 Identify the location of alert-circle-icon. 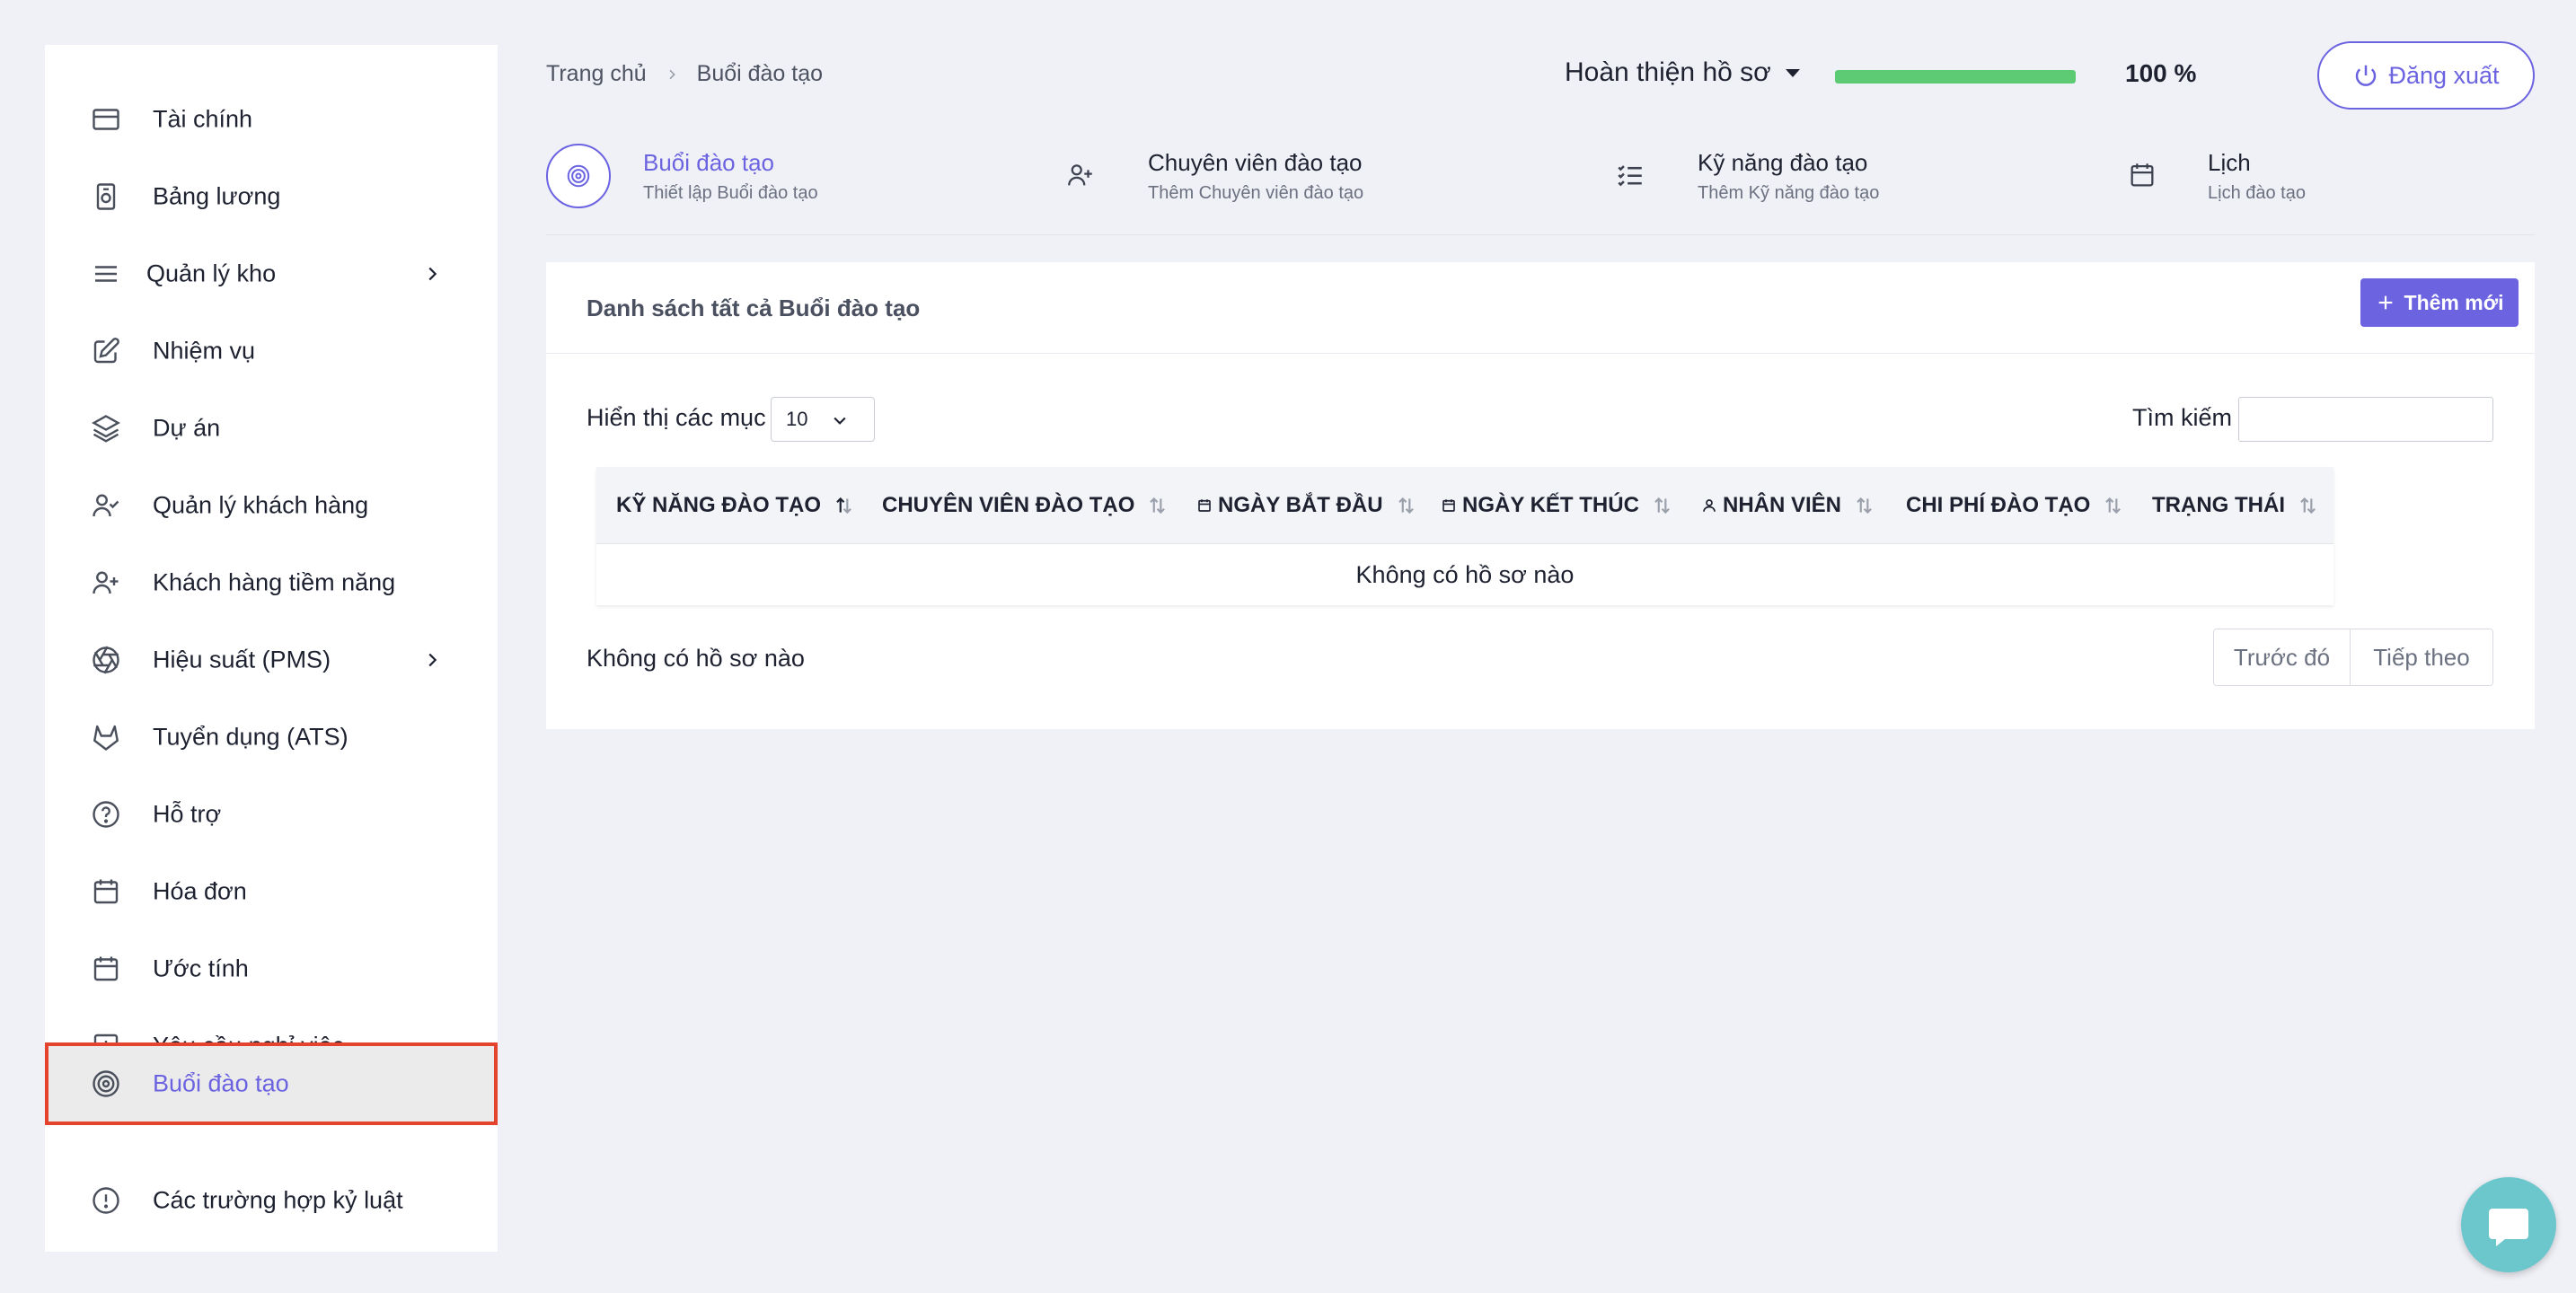
(106, 1200).